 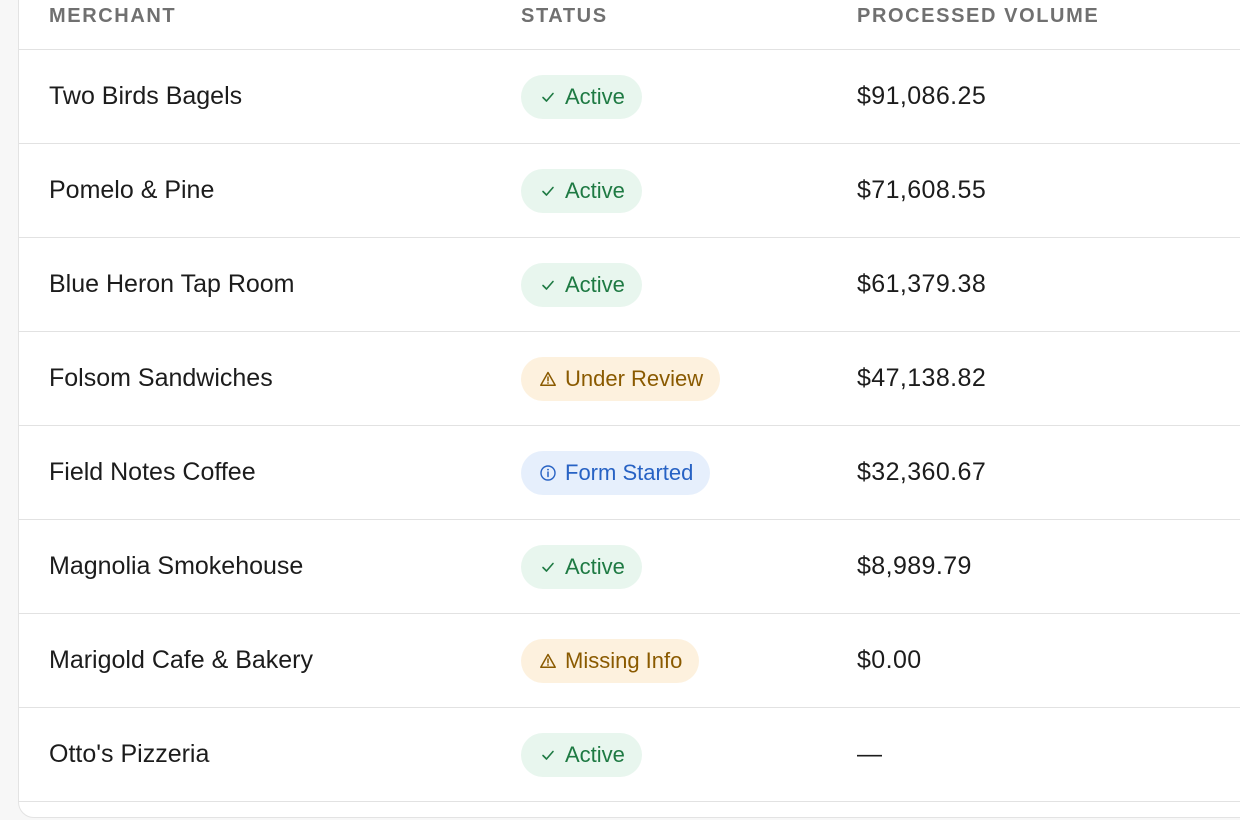 I want to click on merchant-name: Pomelo & Pine, so click(x=131, y=190).